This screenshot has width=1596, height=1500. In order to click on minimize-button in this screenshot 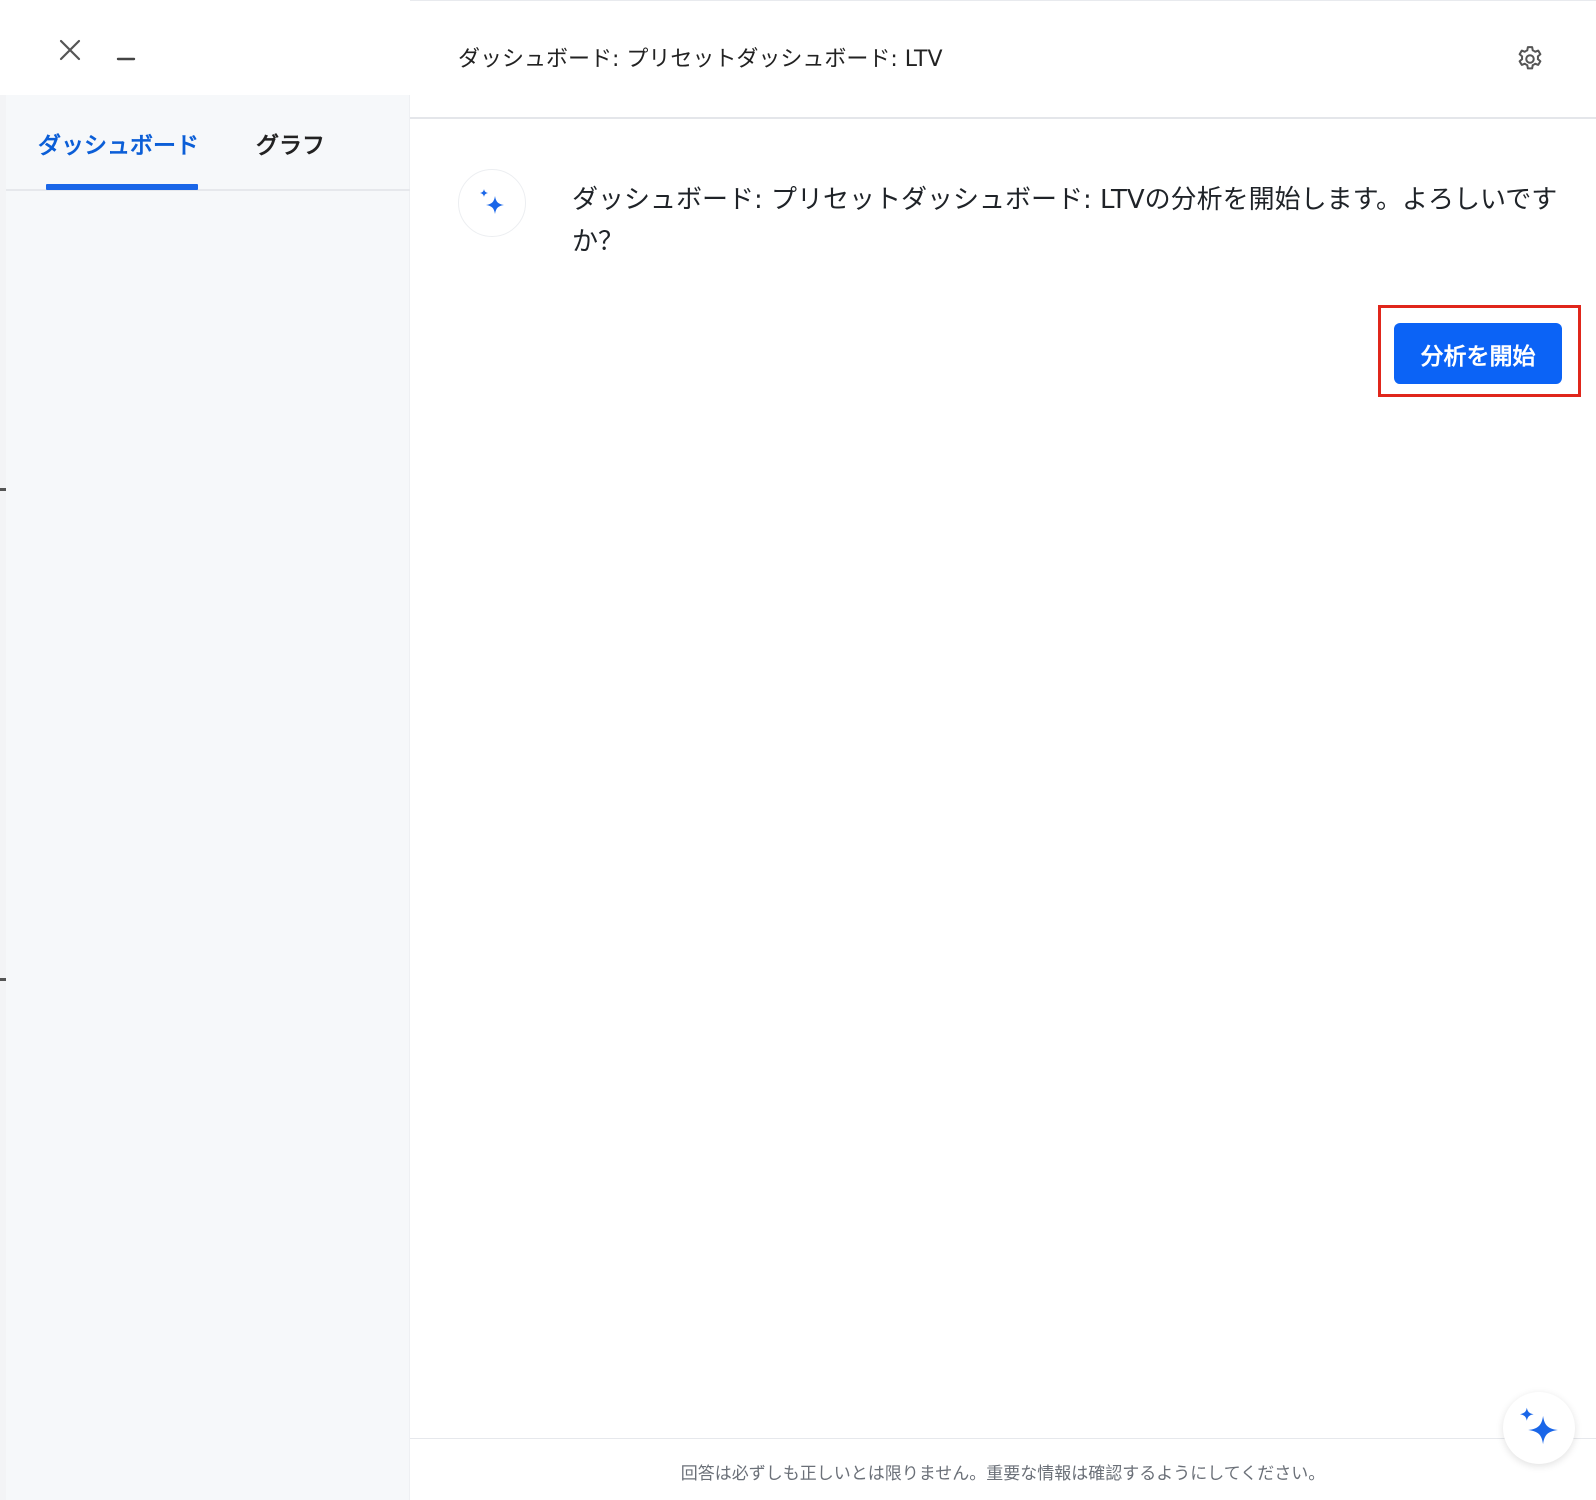, I will do `click(126, 58)`.